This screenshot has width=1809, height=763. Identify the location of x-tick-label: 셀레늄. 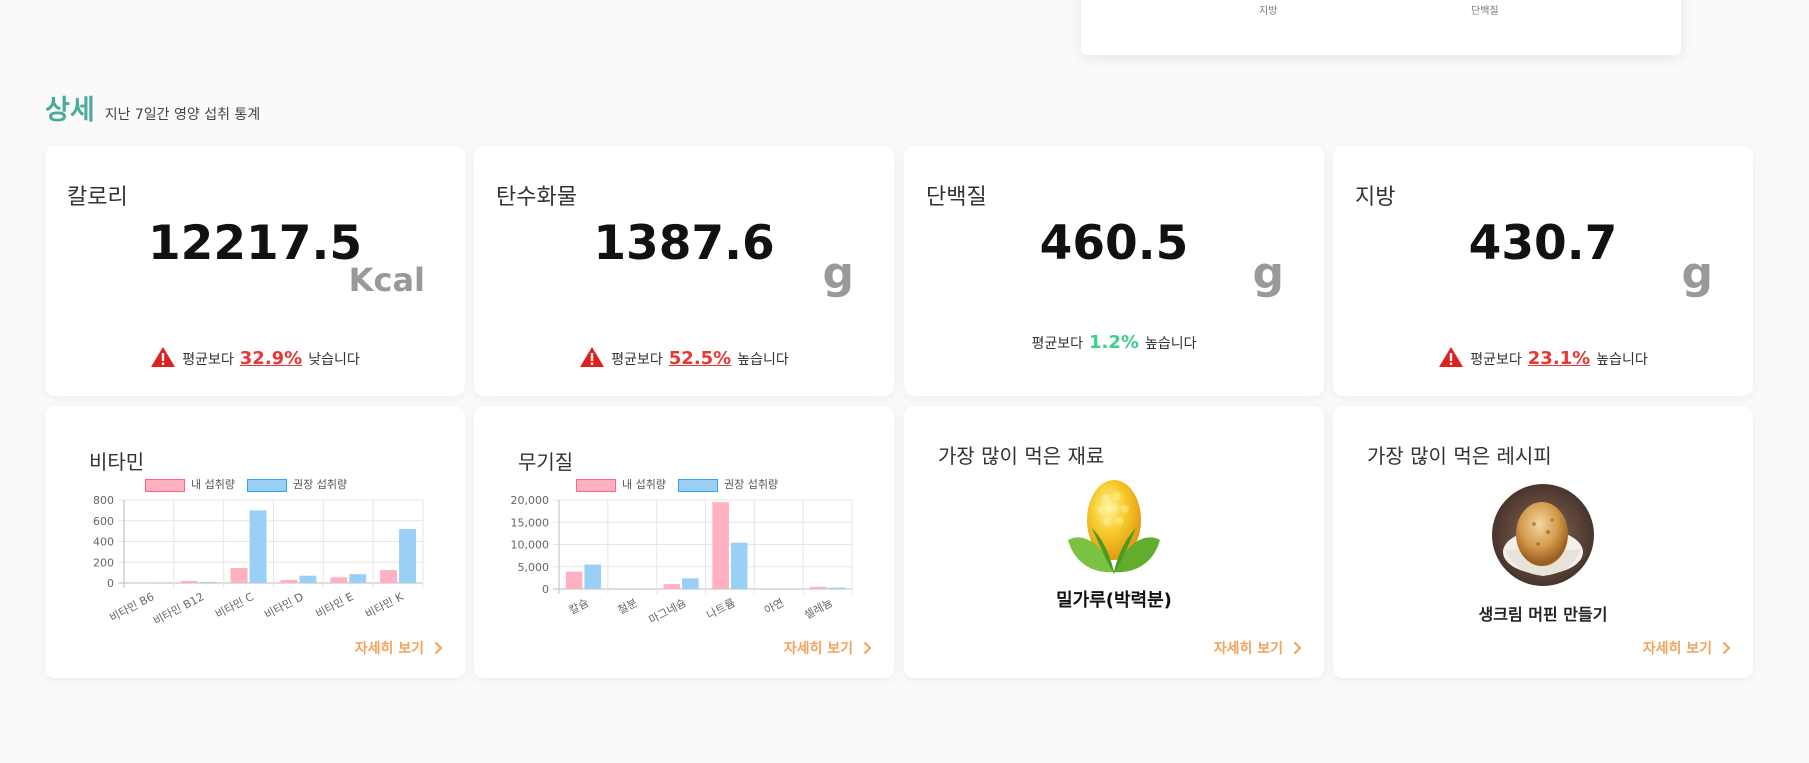
(818, 609).